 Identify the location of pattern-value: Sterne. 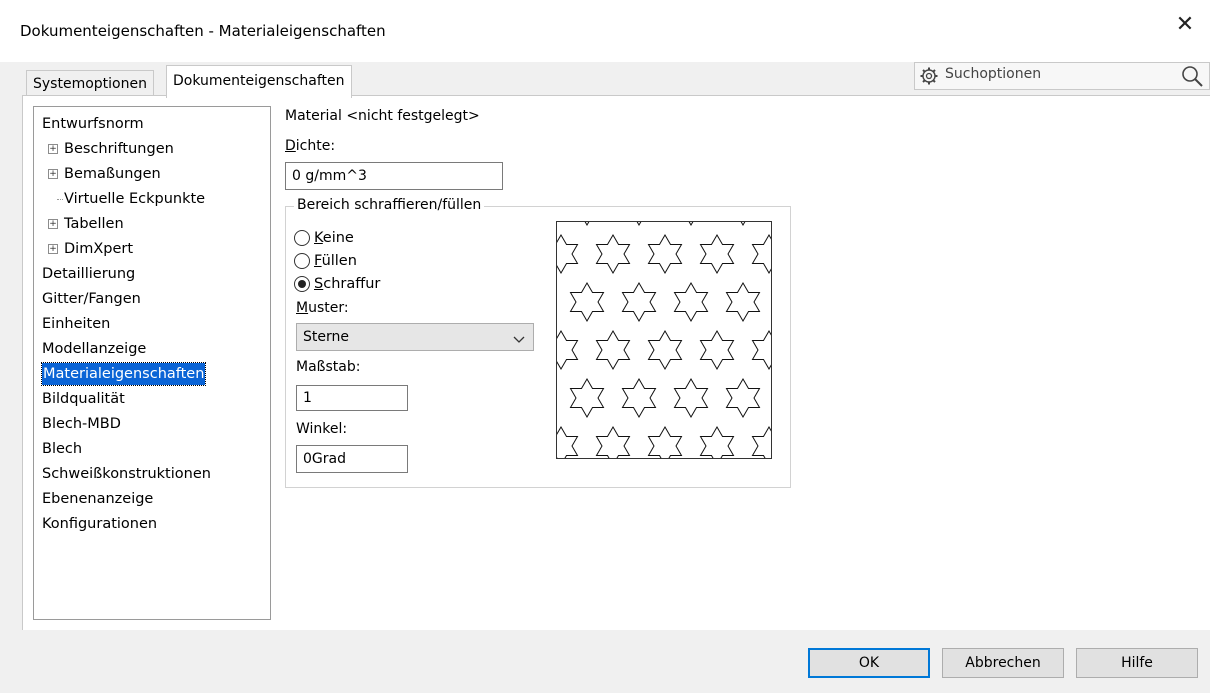
(326, 337).